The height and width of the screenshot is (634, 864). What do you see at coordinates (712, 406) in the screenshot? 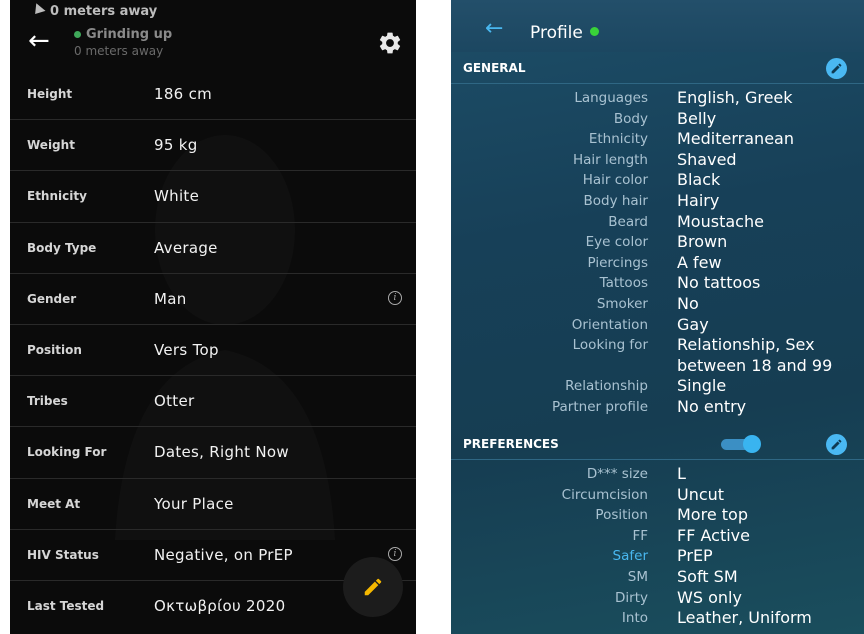
I see `detail-value: No entry` at bounding box center [712, 406].